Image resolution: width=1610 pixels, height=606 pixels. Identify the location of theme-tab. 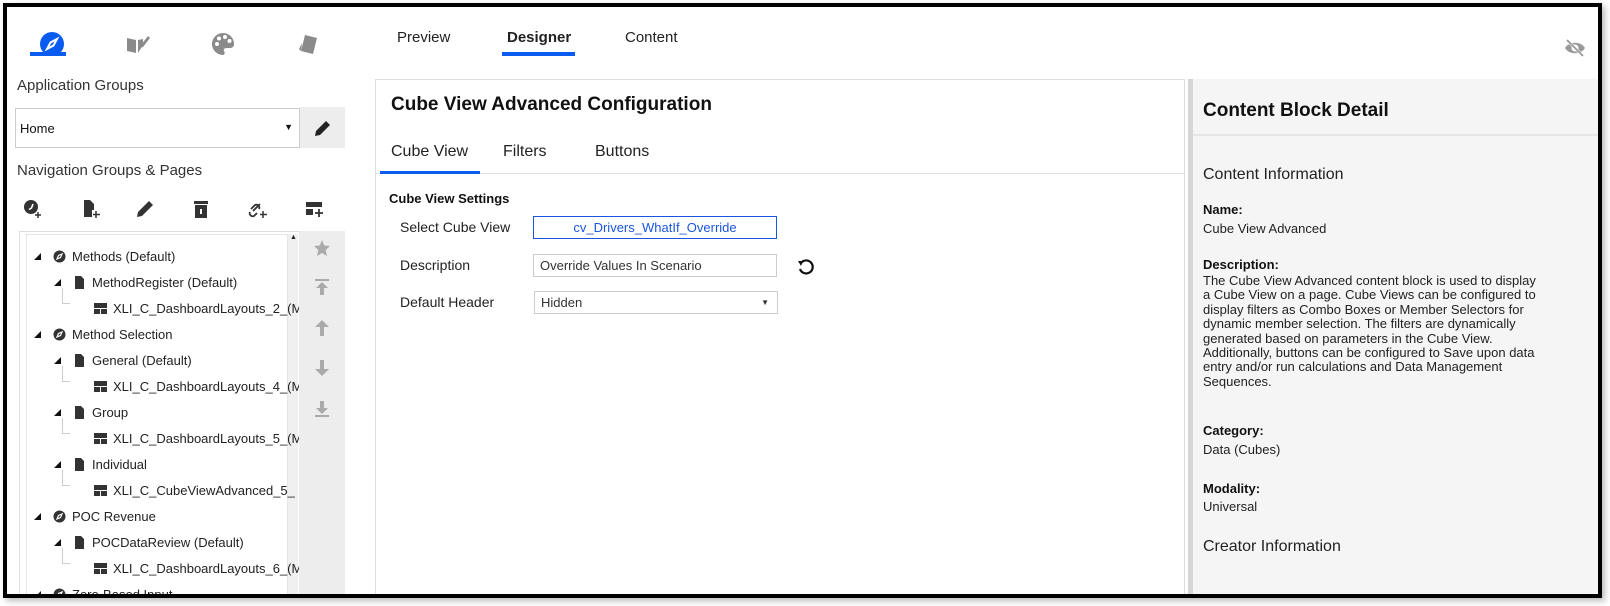
(223, 44).